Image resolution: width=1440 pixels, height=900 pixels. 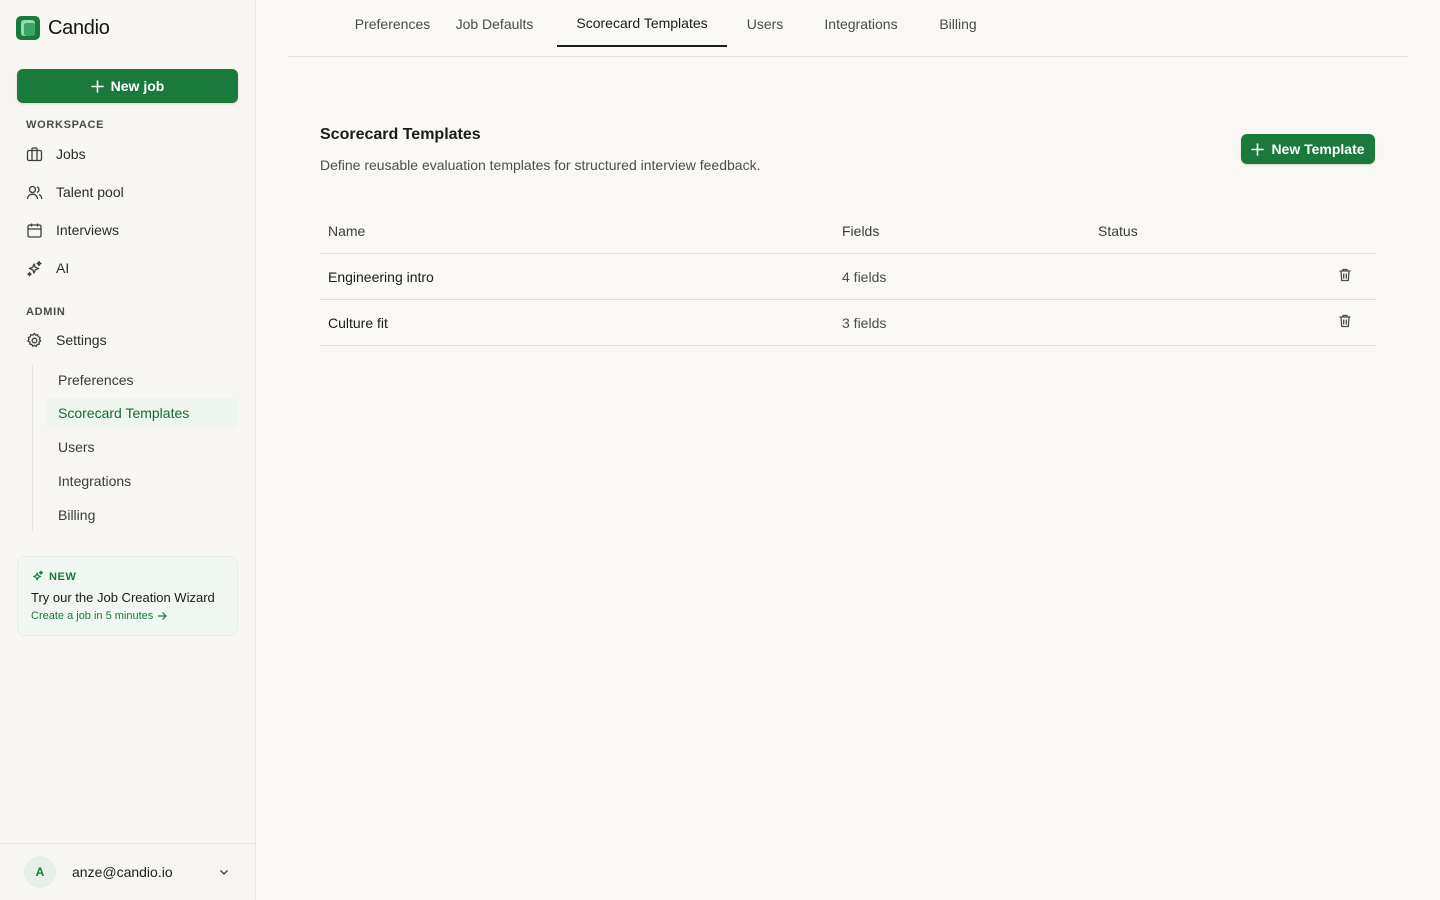 What do you see at coordinates (142, 413) in the screenshot?
I see `subnav-item-scorecard-templates: Scorecard Templates` at bounding box center [142, 413].